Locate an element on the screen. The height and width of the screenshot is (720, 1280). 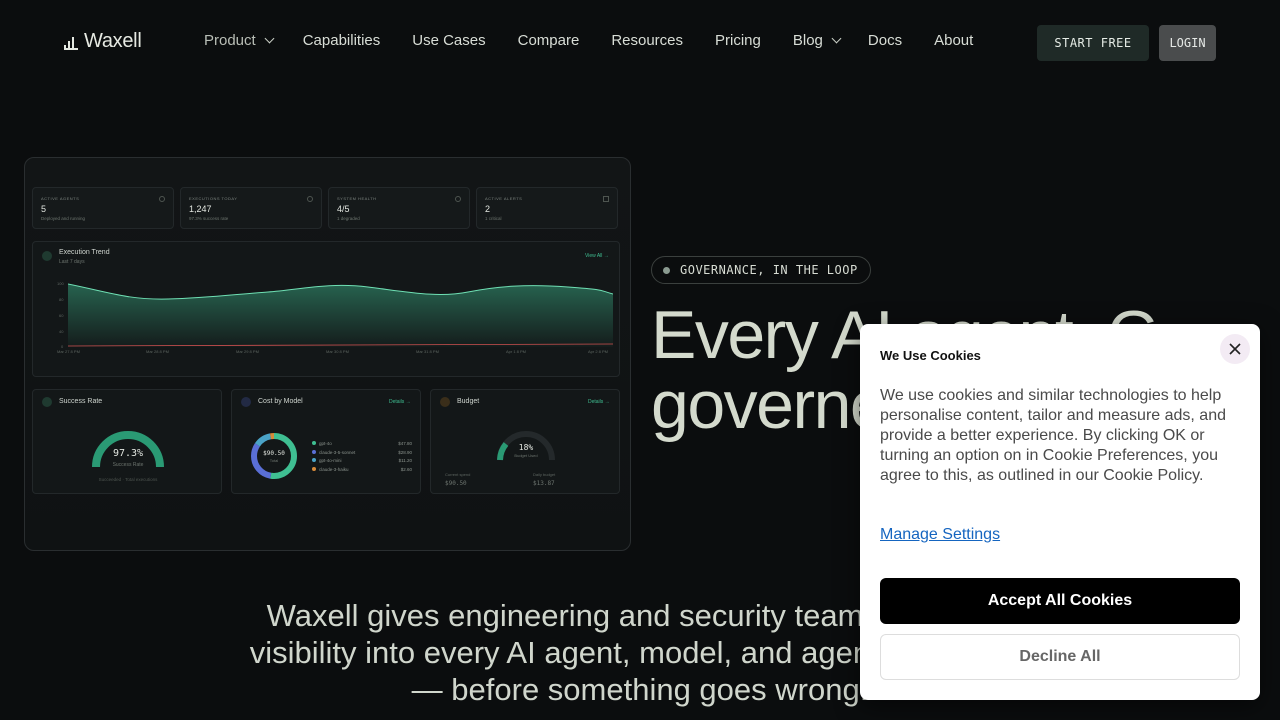
stat-label: Executions Today is located at coordinates (213, 198).